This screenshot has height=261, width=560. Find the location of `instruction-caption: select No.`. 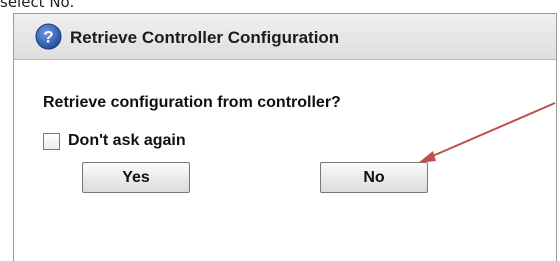

instruction-caption: select No. is located at coordinates (37, 5).